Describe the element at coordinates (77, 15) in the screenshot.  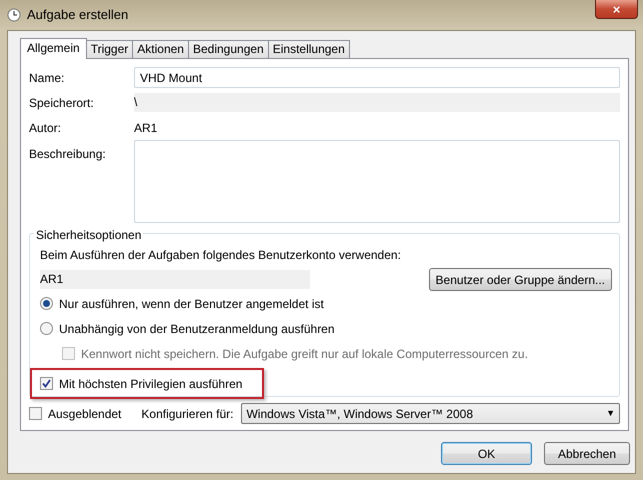
I see `window-title: Aufgabe erstellen` at that location.